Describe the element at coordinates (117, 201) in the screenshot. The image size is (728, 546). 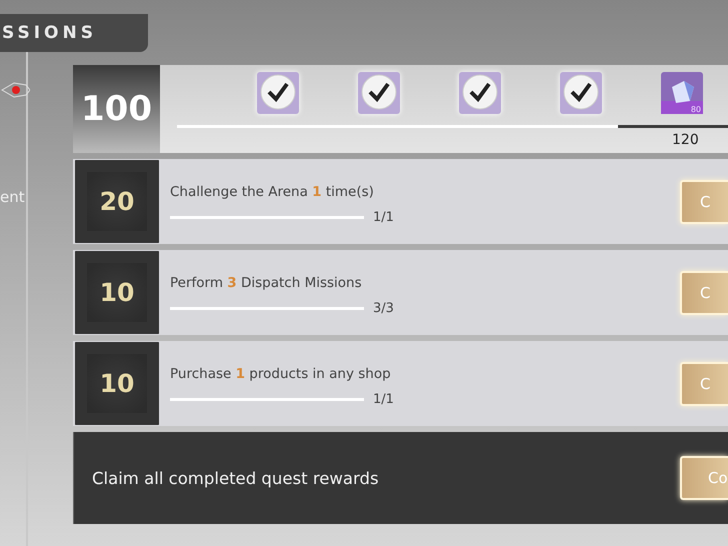
I see `reward-points: 20` at that location.